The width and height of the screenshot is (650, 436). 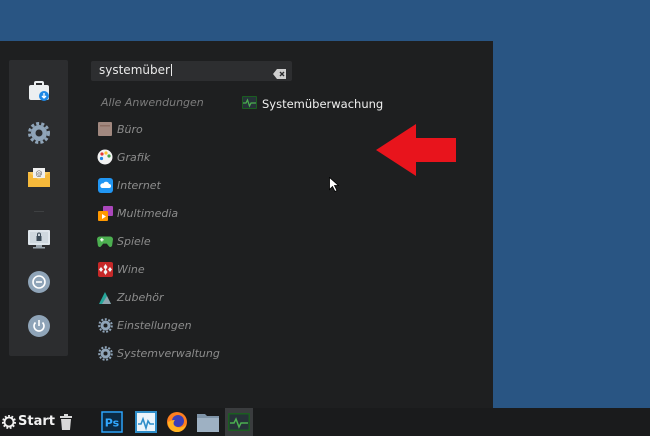 What do you see at coordinates (146, 422) in the screenshot?
I see `monitor-app-icon` at bounding box center [146, 422].